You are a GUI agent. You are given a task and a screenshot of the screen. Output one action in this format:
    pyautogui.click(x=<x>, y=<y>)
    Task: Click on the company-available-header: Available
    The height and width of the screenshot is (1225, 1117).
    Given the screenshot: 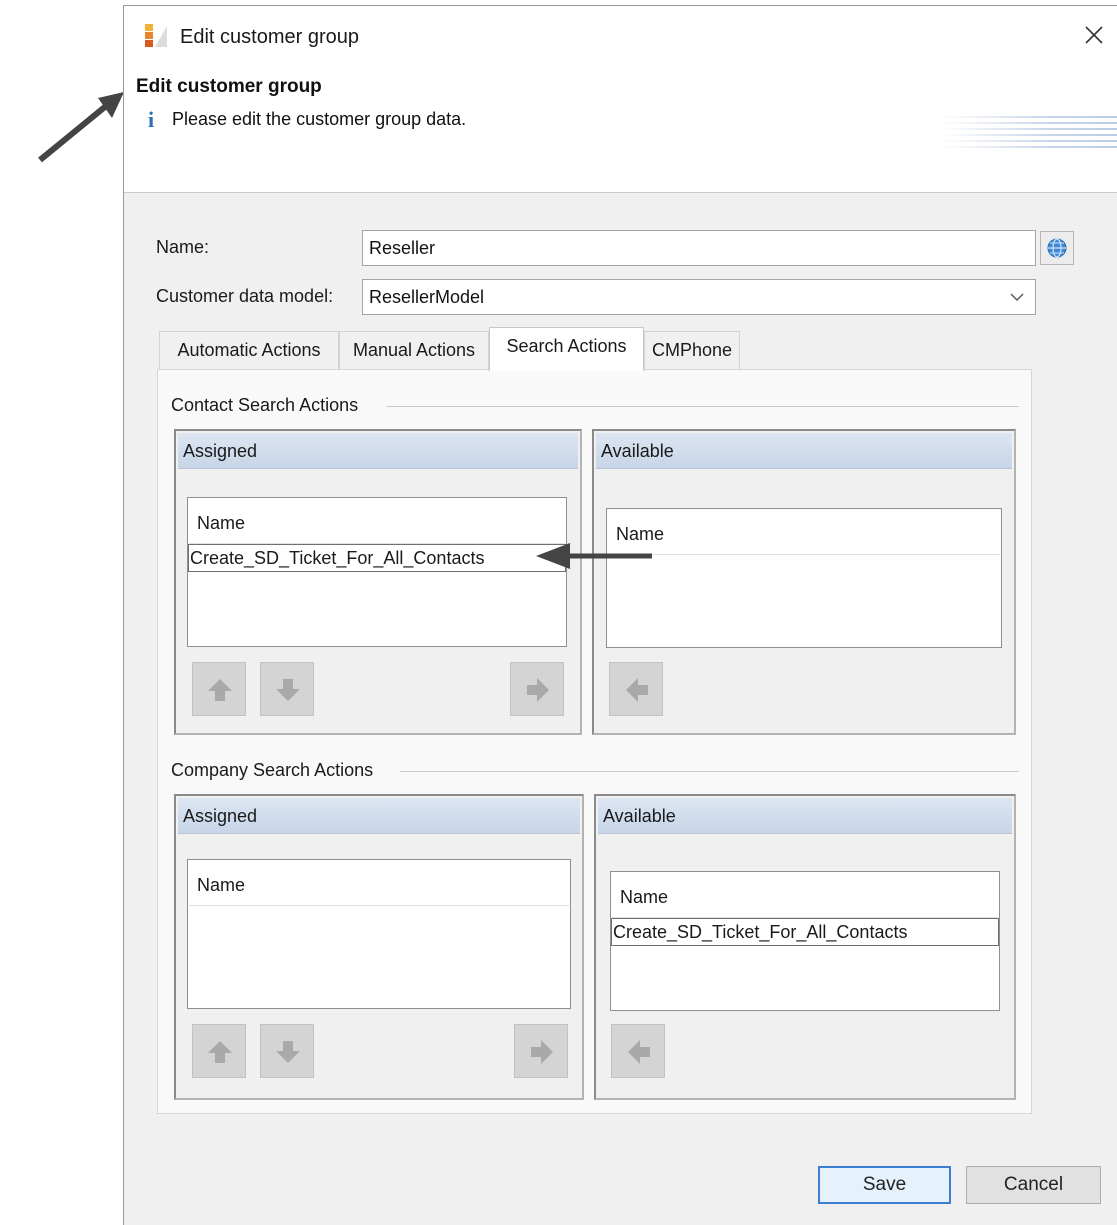 What is the action you would take?
    pyautogui.click(x=805, y=816)
    